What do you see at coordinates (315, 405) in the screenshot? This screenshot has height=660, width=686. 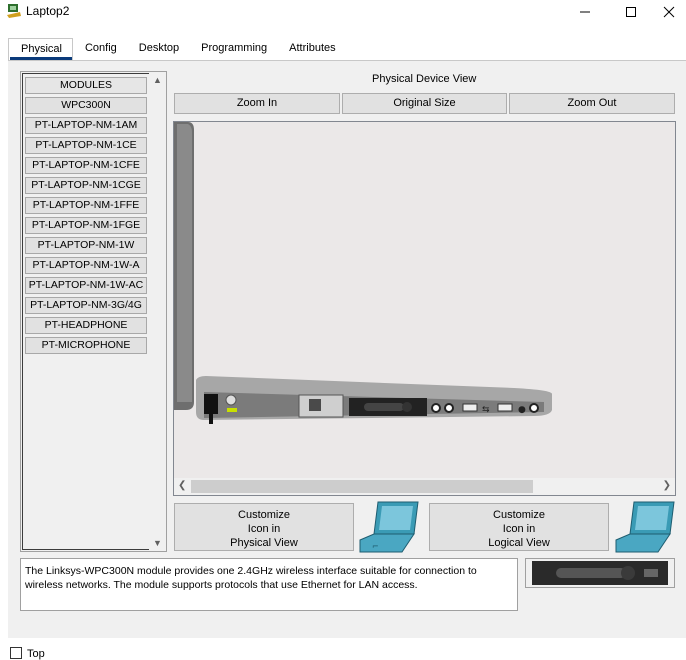 I see `ethernet-port-icon` at bounding box center [315, 405].